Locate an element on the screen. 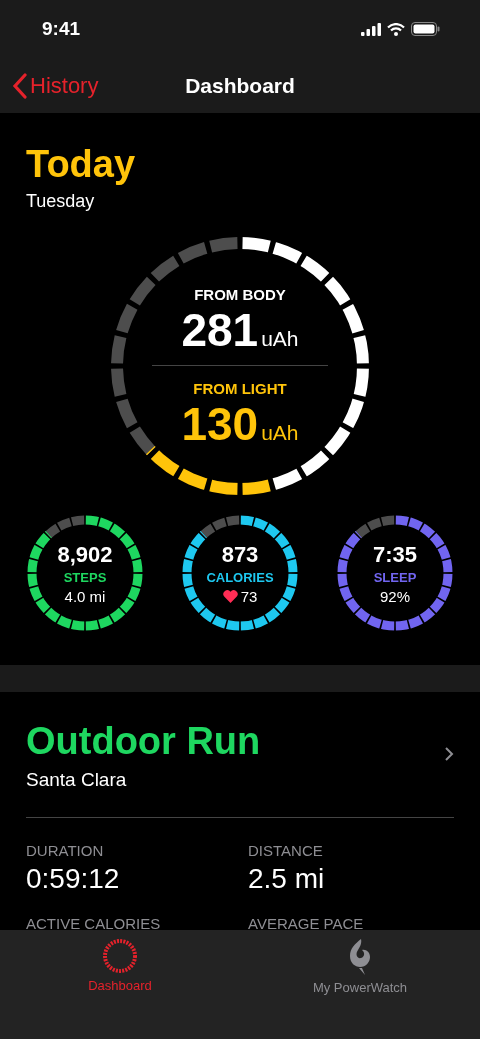 This screenshot has width=480, height=1039. source-label: FROM LIGHT is located at coordinates (240, 388).